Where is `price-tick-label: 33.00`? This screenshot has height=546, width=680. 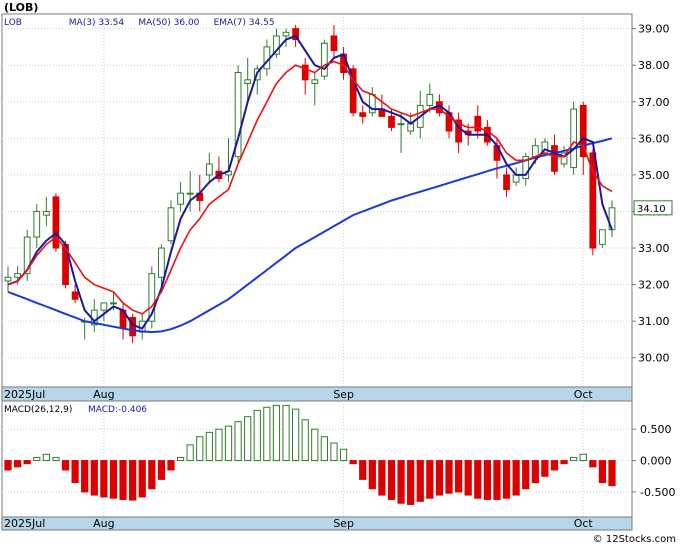
price-tick-label: 33.00 is located at coordinates (654, 248).